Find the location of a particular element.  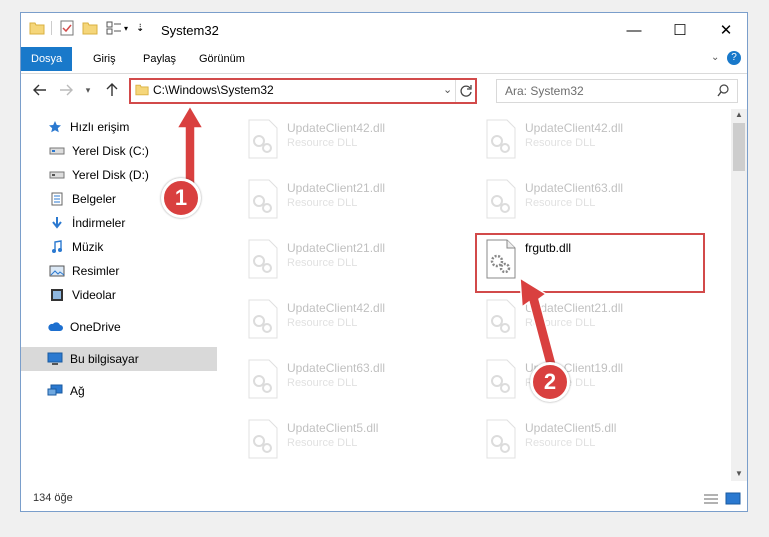

tab-file: Dosya is located at coordinates (47, 59).